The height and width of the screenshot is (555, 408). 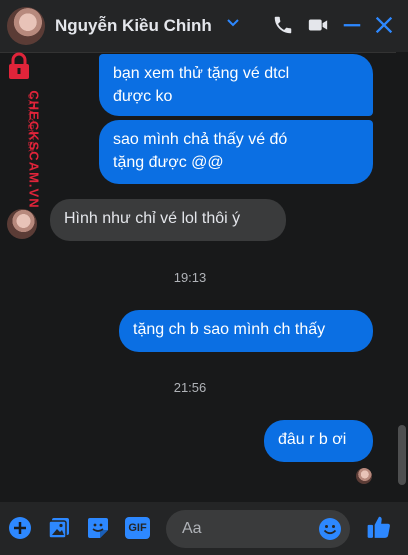 I want to click on contact-avatar-small, so click(x=22, y=224).